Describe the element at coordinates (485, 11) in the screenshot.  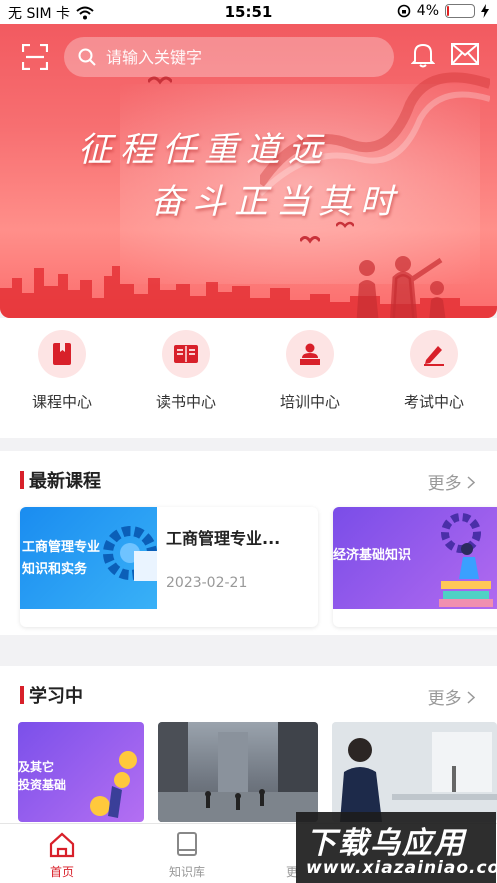
I see `charging-icon` at that location.